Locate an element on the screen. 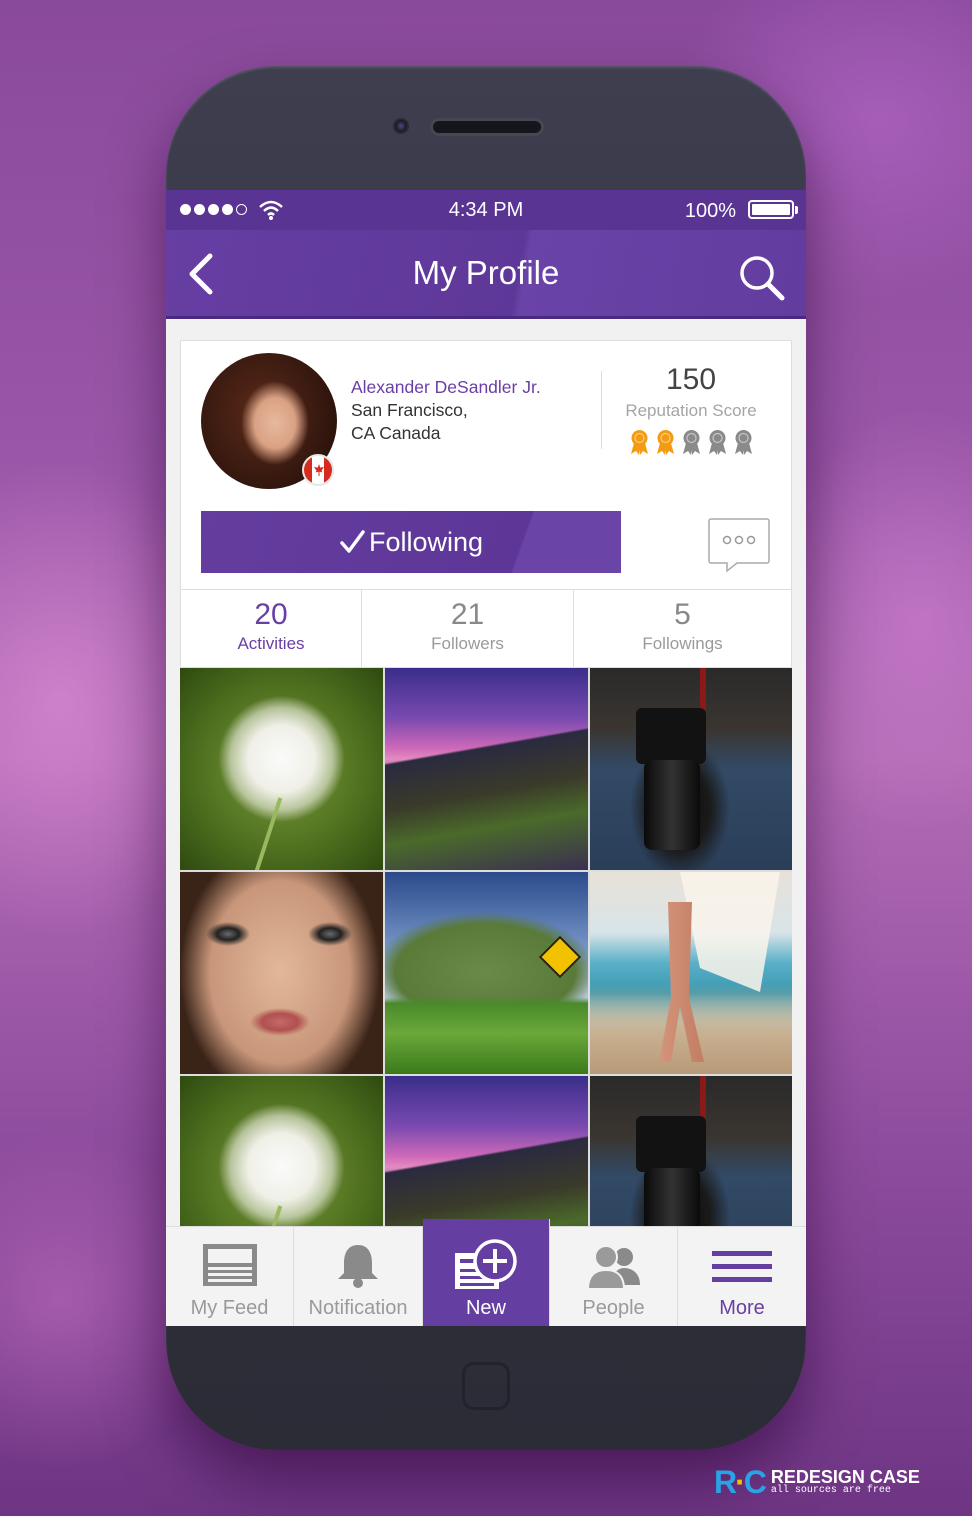 The width and height of the screenshot is (972, 1516). stat-followers: 21 Followers is located at coordinates (468, 628).